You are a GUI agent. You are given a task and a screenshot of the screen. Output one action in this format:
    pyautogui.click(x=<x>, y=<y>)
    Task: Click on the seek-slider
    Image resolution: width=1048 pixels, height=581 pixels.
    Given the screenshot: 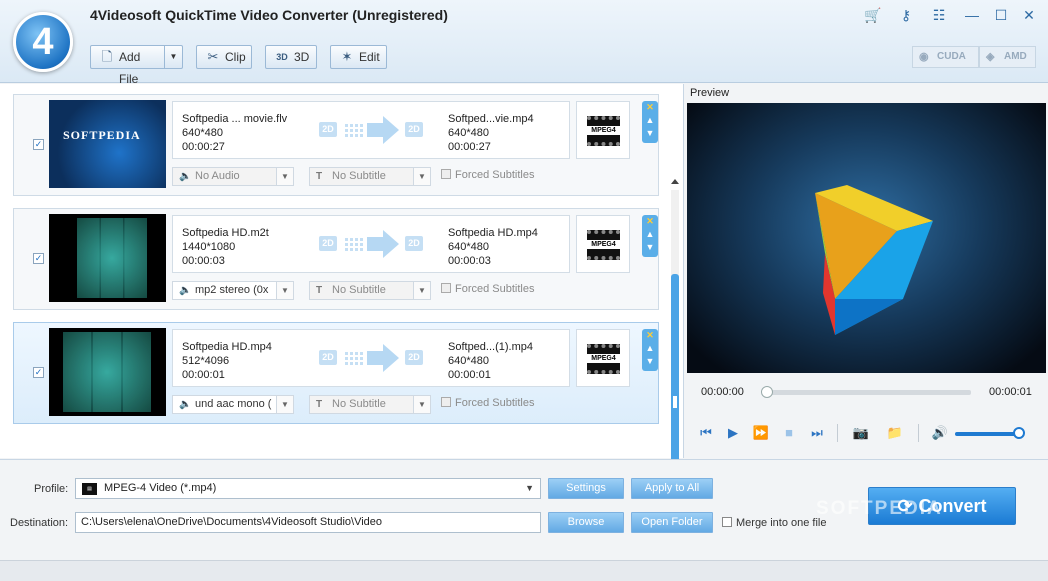 What is the action you would take?
    pyautogui.click(x=866, y=392)
    